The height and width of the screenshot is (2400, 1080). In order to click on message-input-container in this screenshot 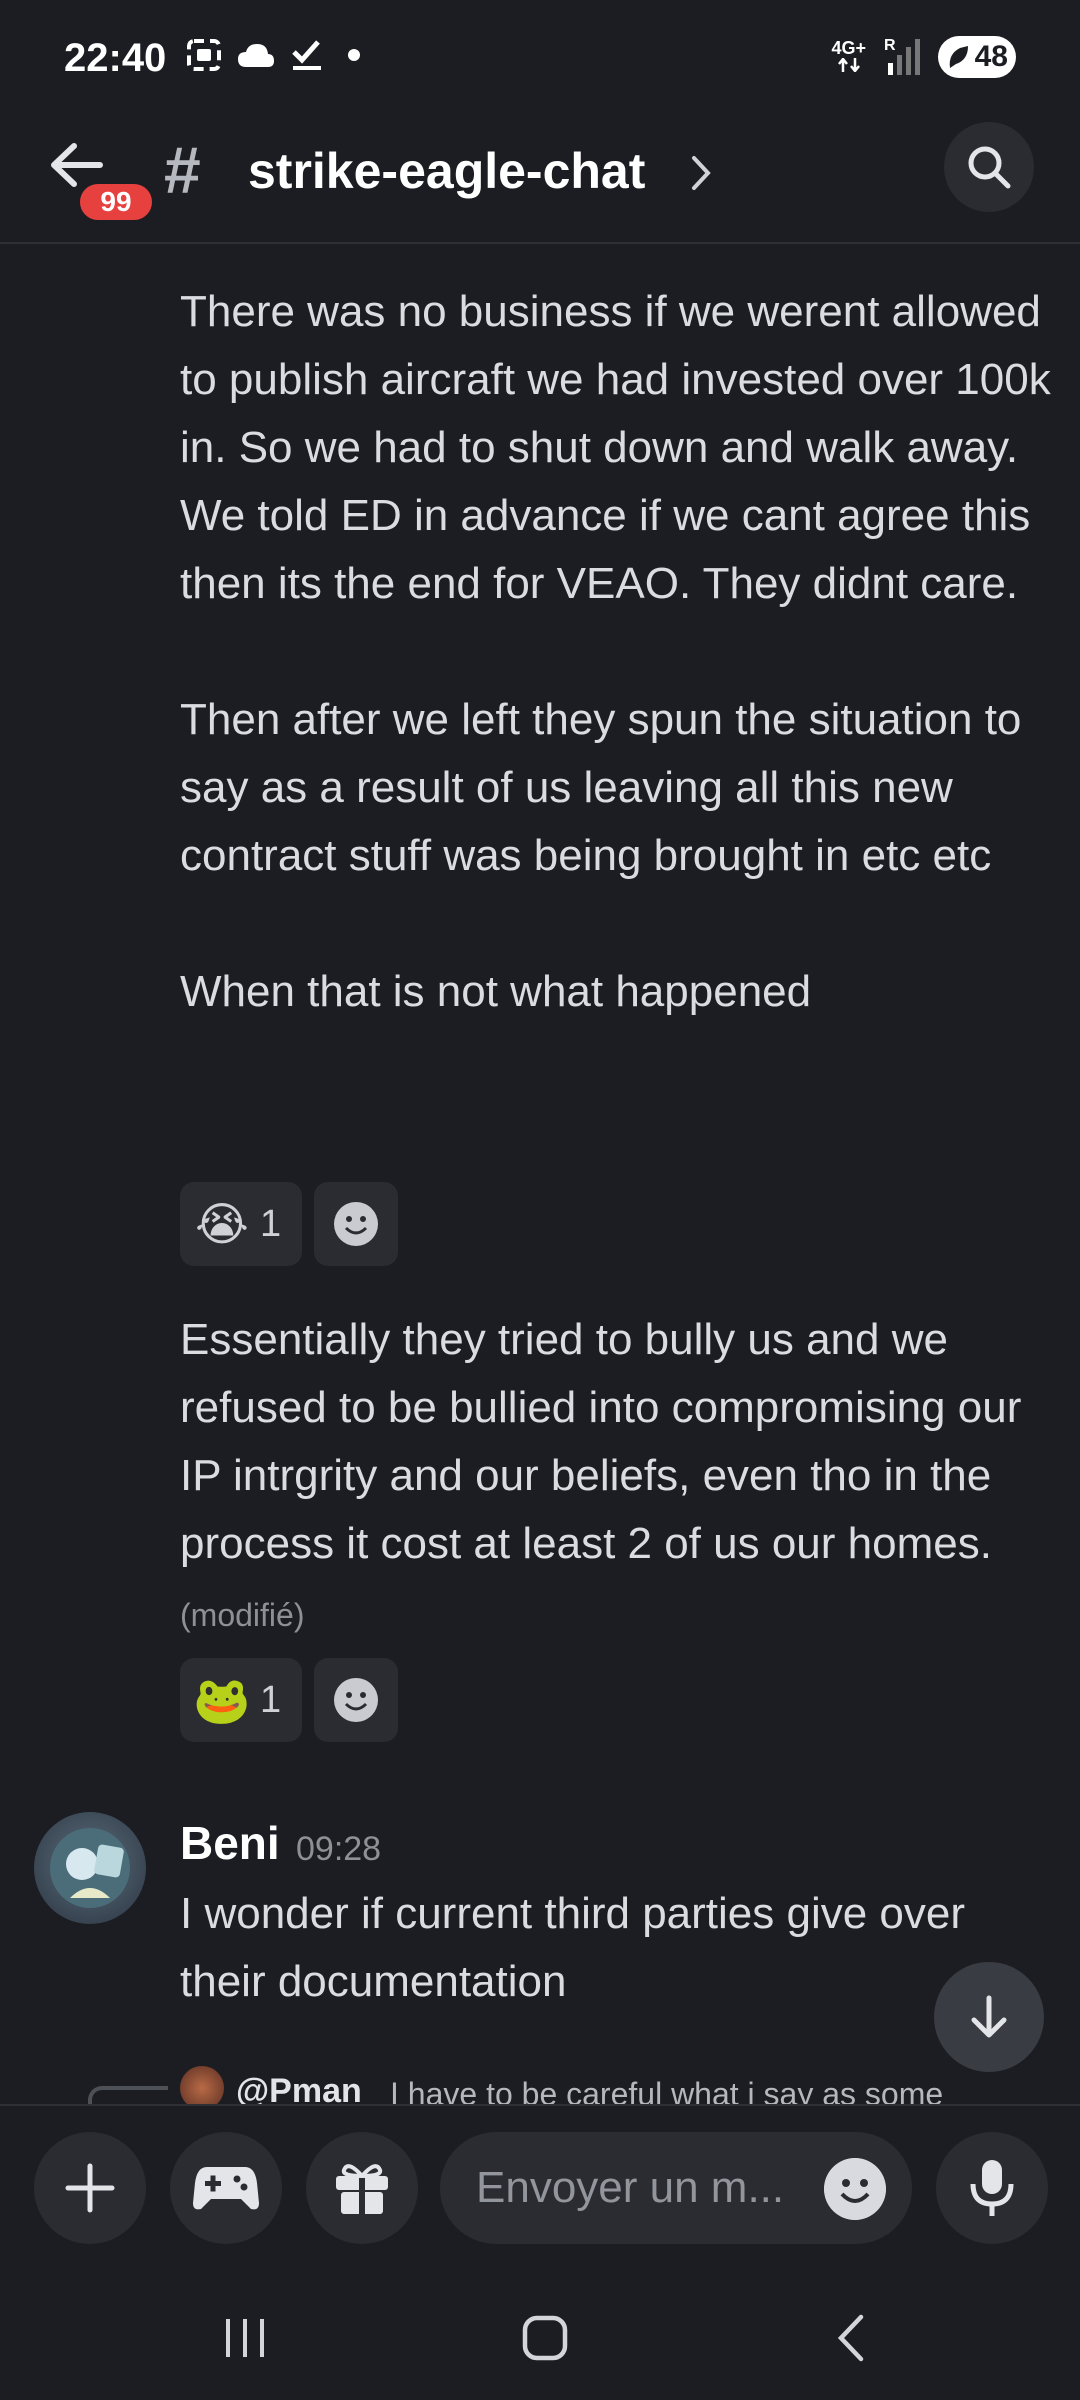, I will do `click(676, 2188)`.